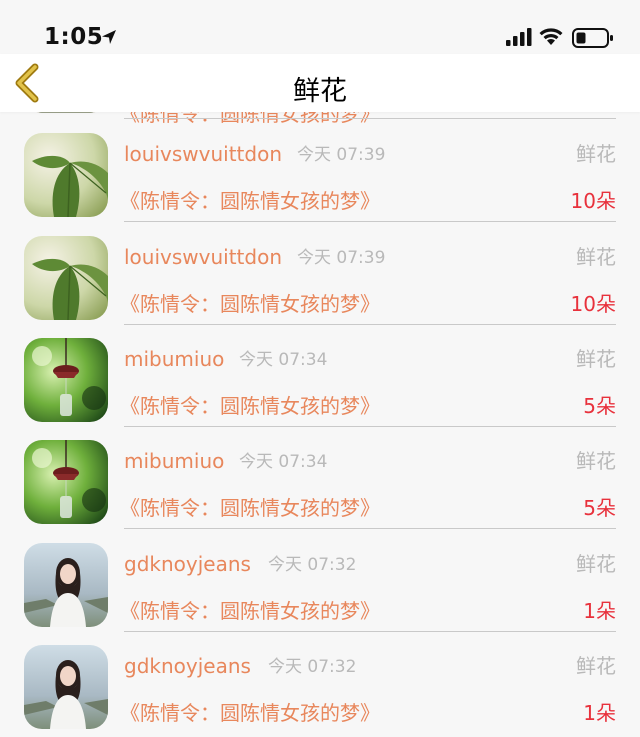  I want to click on page-title: 鲜花, so click(320, 91).